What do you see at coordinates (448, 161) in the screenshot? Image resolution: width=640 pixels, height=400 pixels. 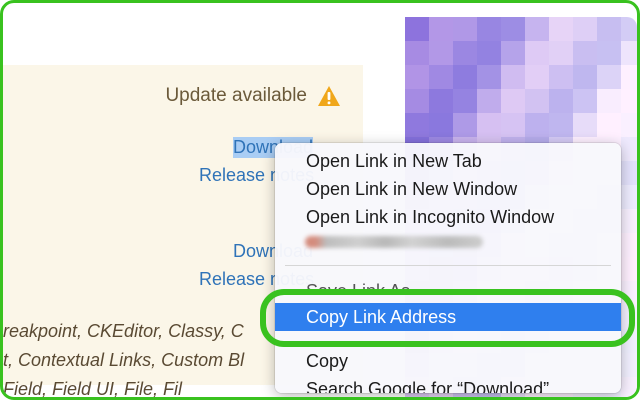 I see `menu-item-open-new-tab: Open Link in New Tab` at bounding box center [448, 161].